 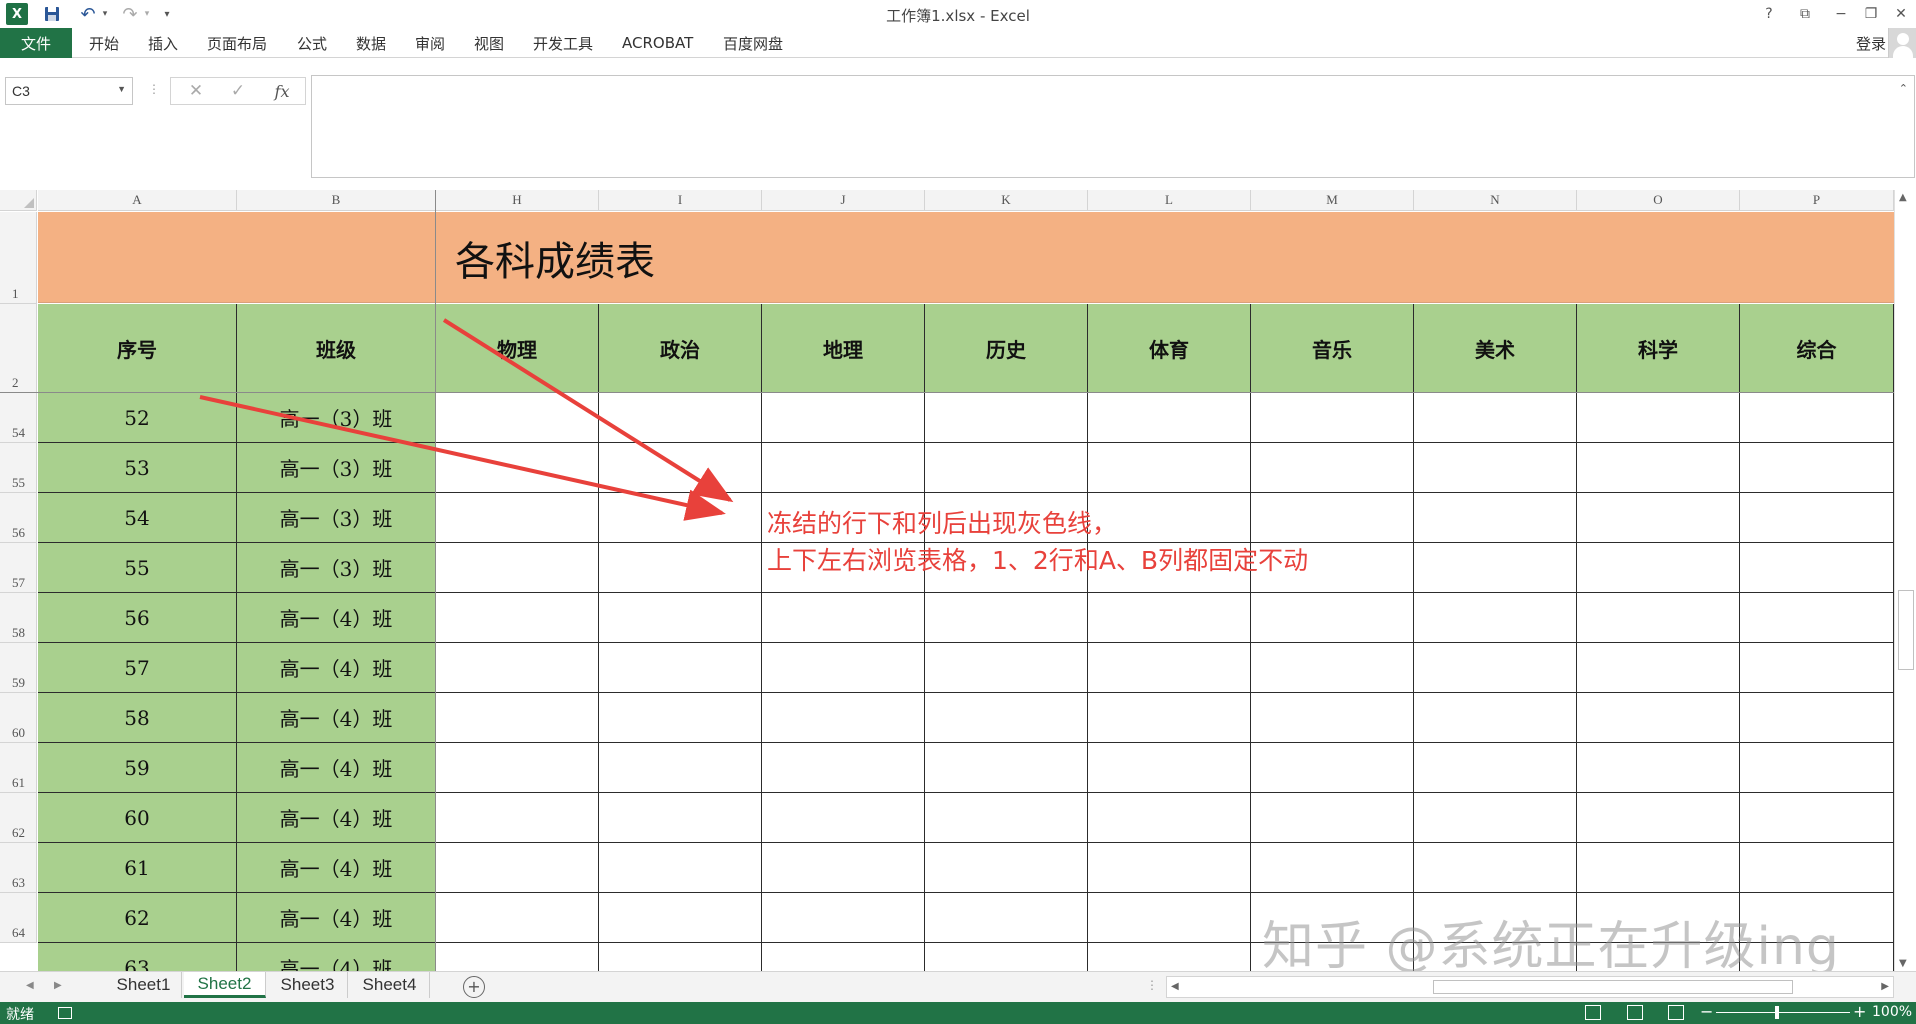 I want to click on header-cell: 历史, so click(x=1006, y=348).